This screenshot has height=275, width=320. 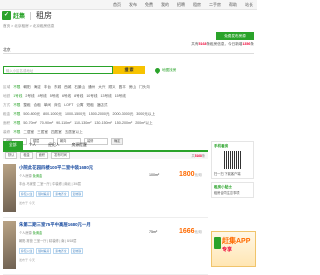 I want to click on filter-option: 13号线, so click(x=106, y=96).